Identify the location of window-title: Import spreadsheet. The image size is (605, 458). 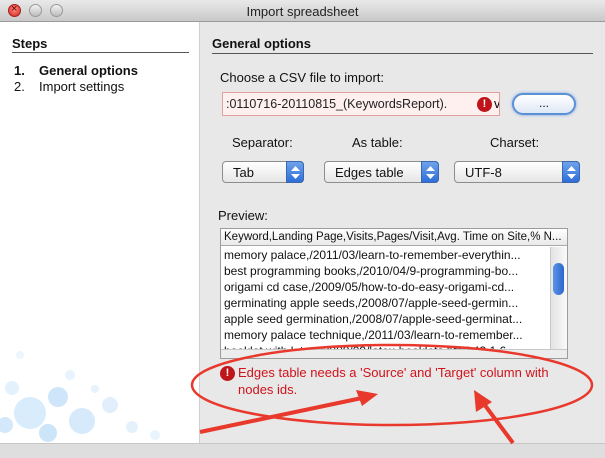
(302, 11).